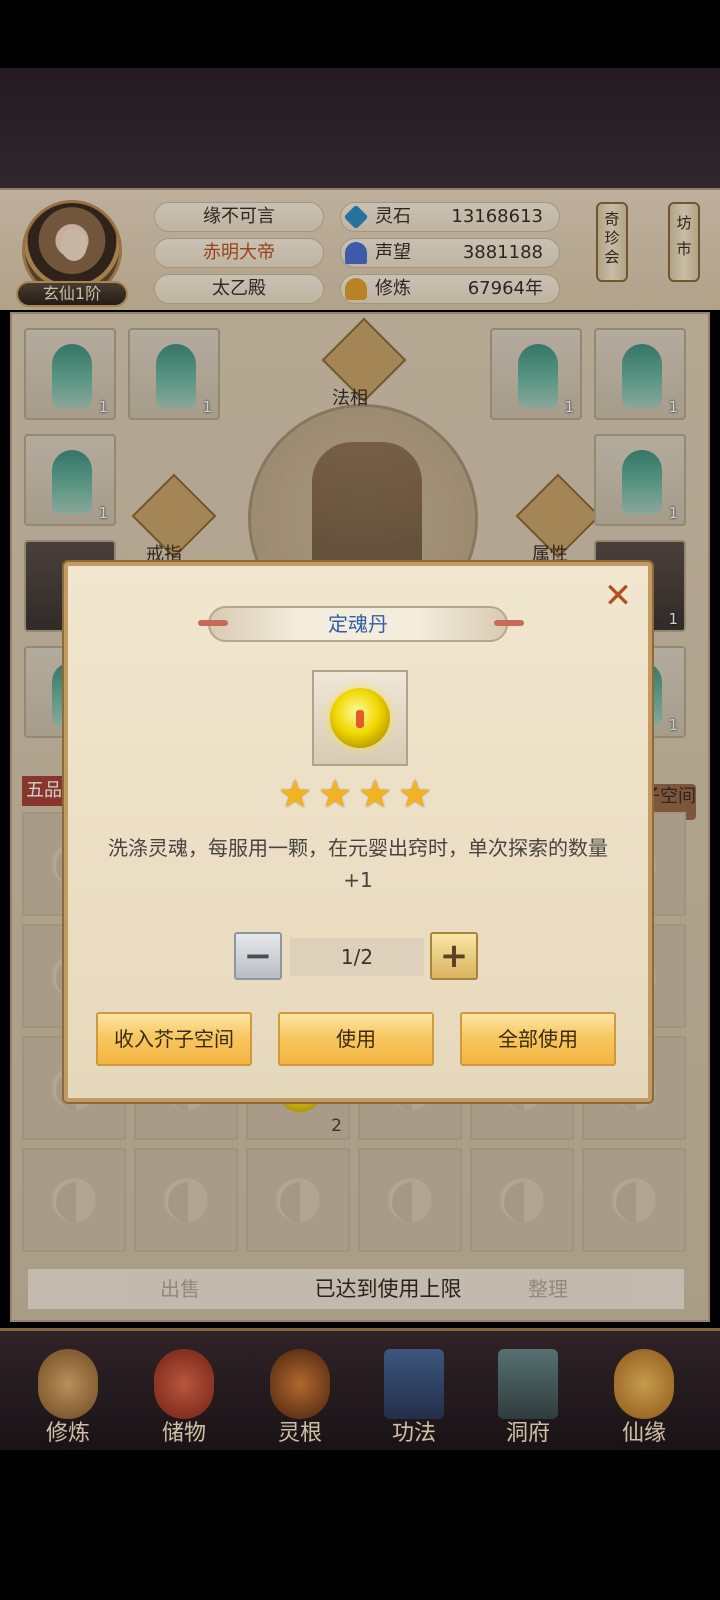  I want to click on increase-quantity-button: +, so click(454, 956).